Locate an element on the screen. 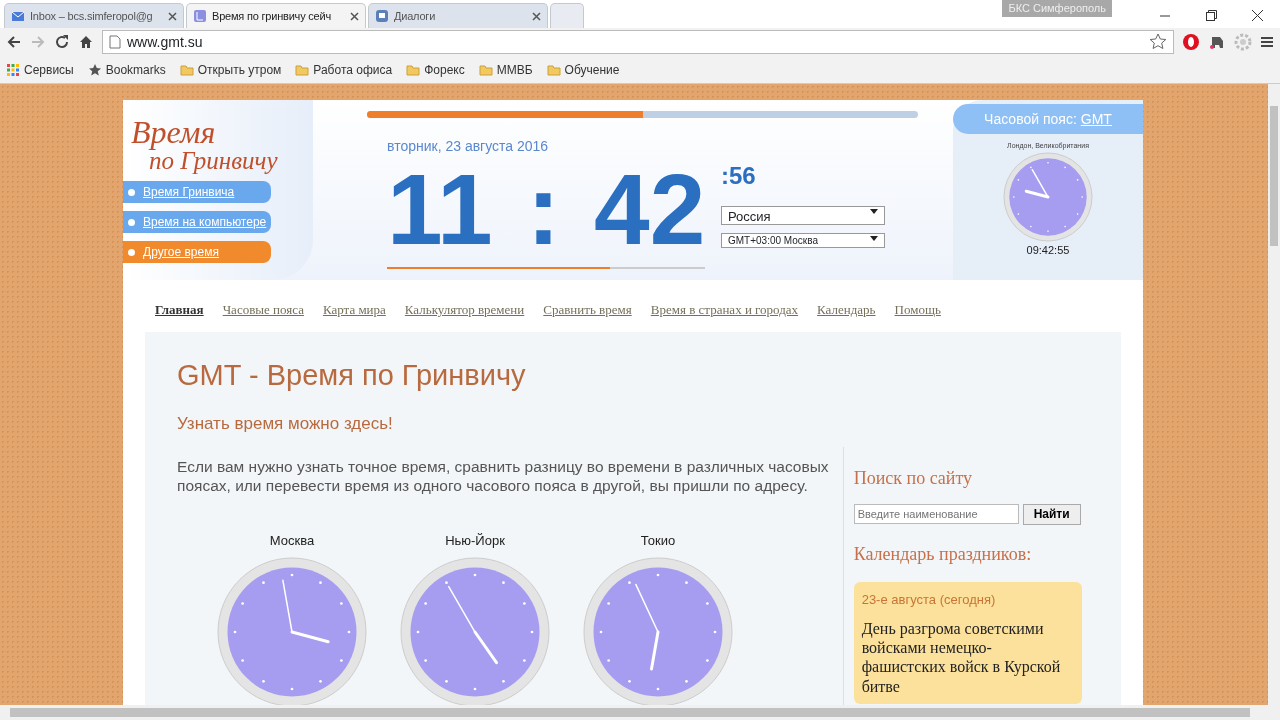 The height and width of the screenshot is (720, 1280). bookmark: Bookmarks is located at coordinates (126, 69).